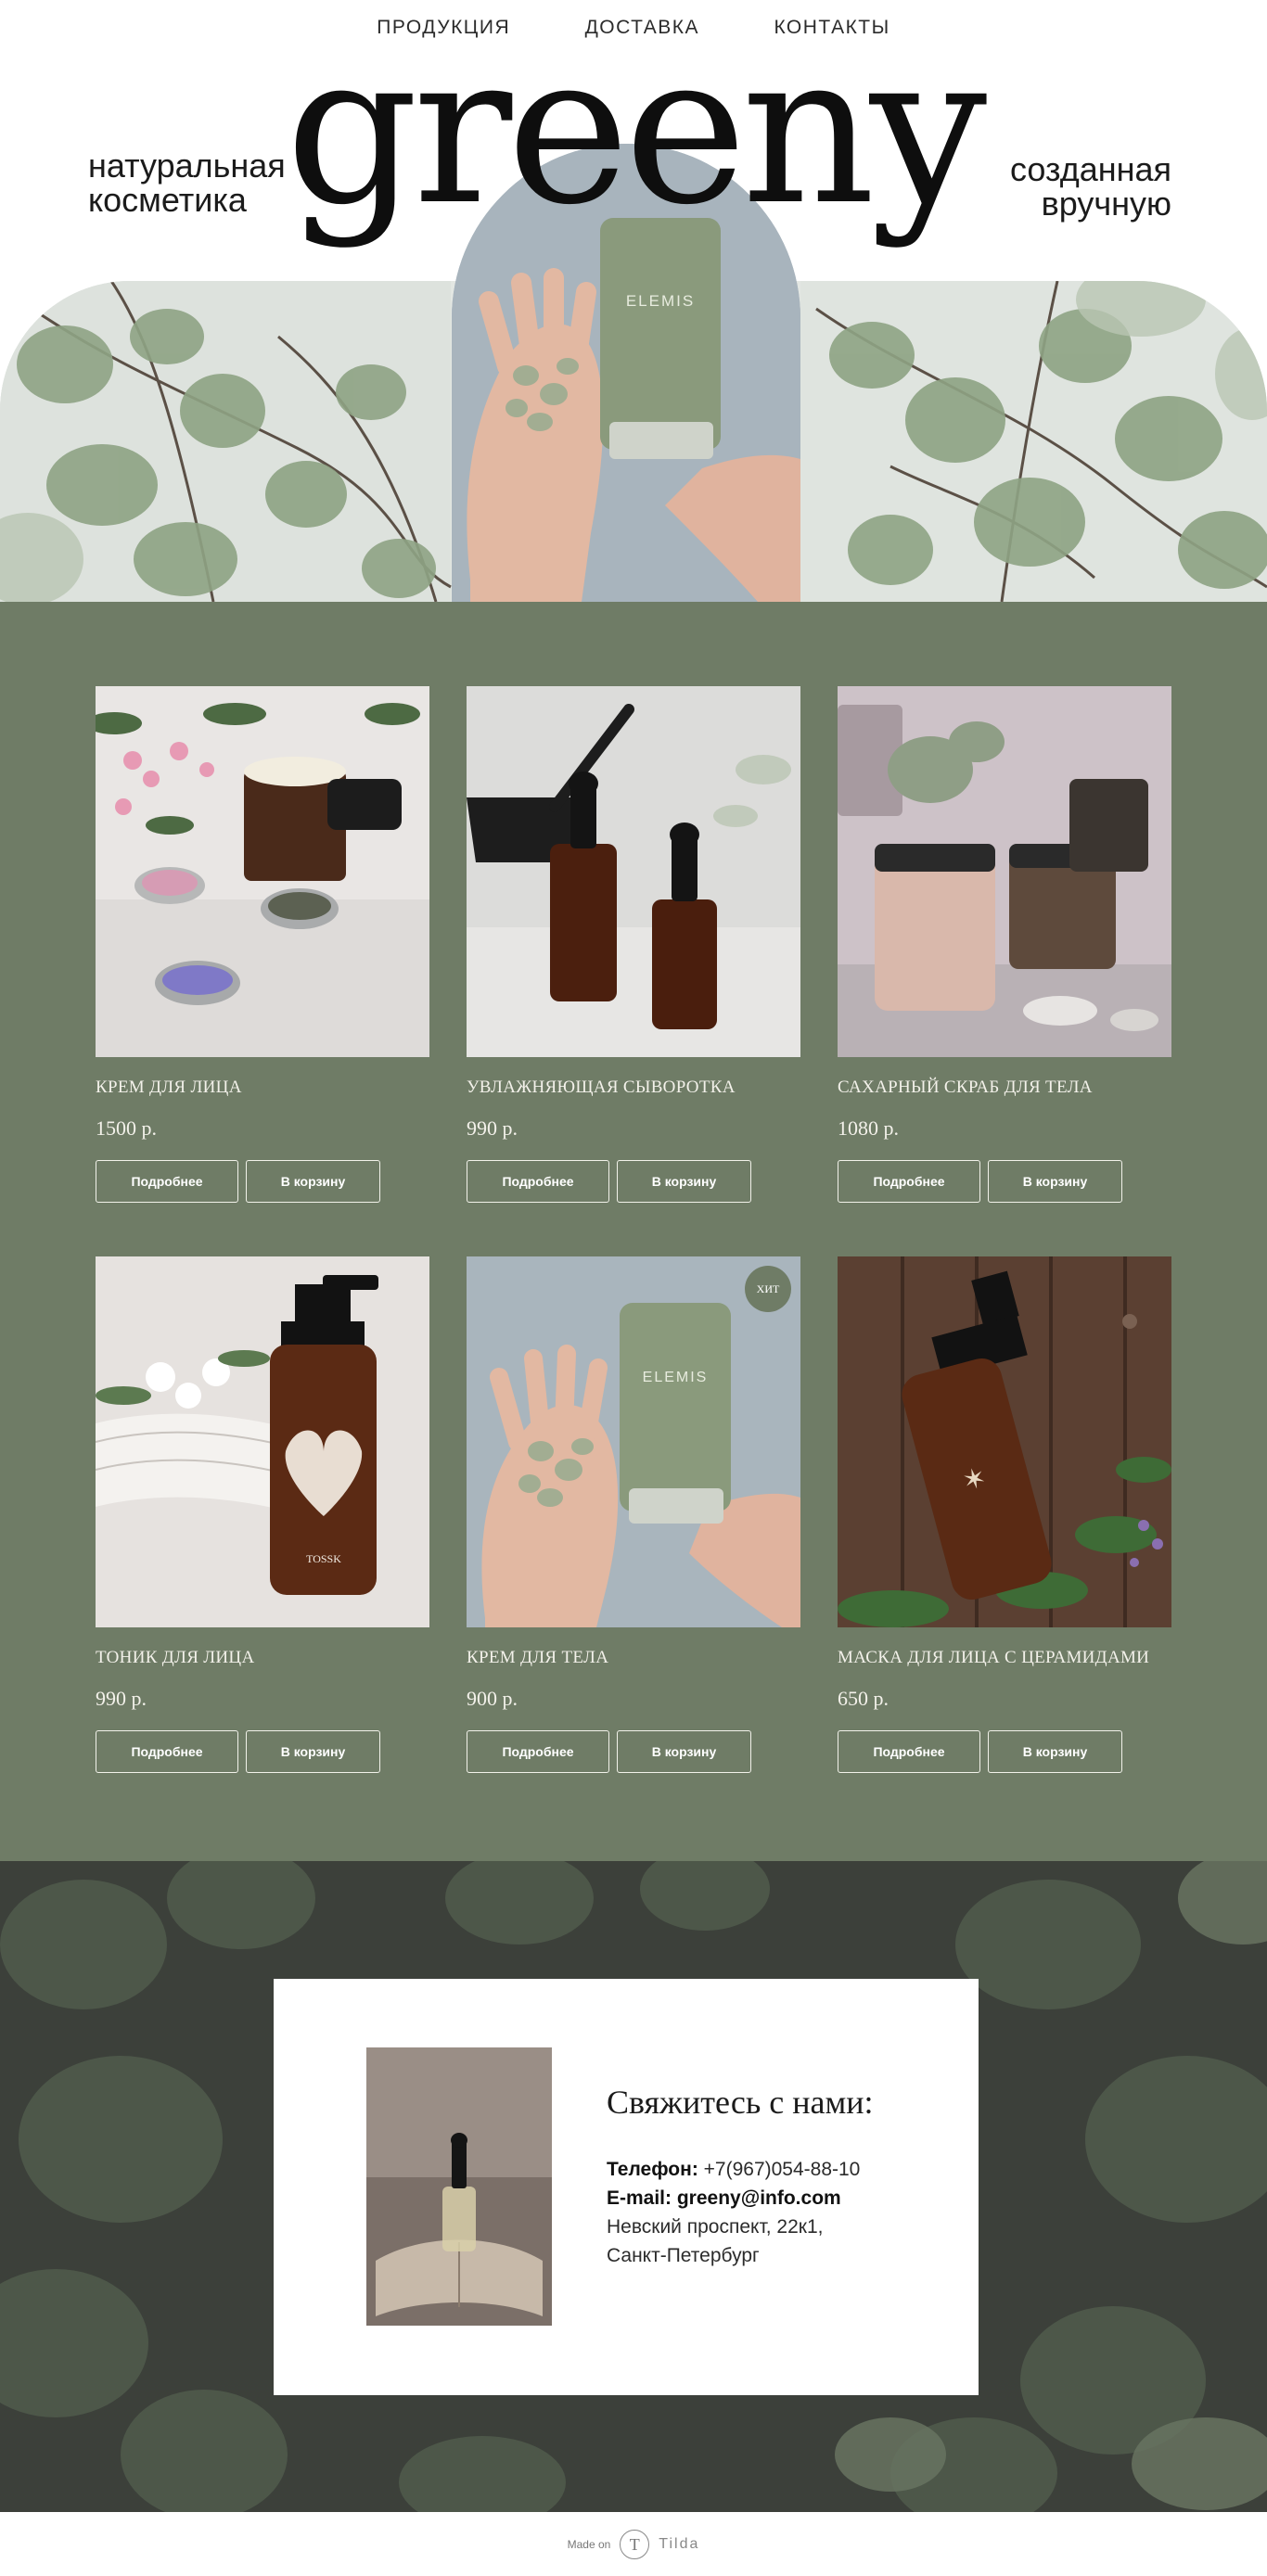  What do you see at coordinates (126, 1128) in the screenshot?
I see `product-price: 1500 р.` at bounding box center [126, 1128].